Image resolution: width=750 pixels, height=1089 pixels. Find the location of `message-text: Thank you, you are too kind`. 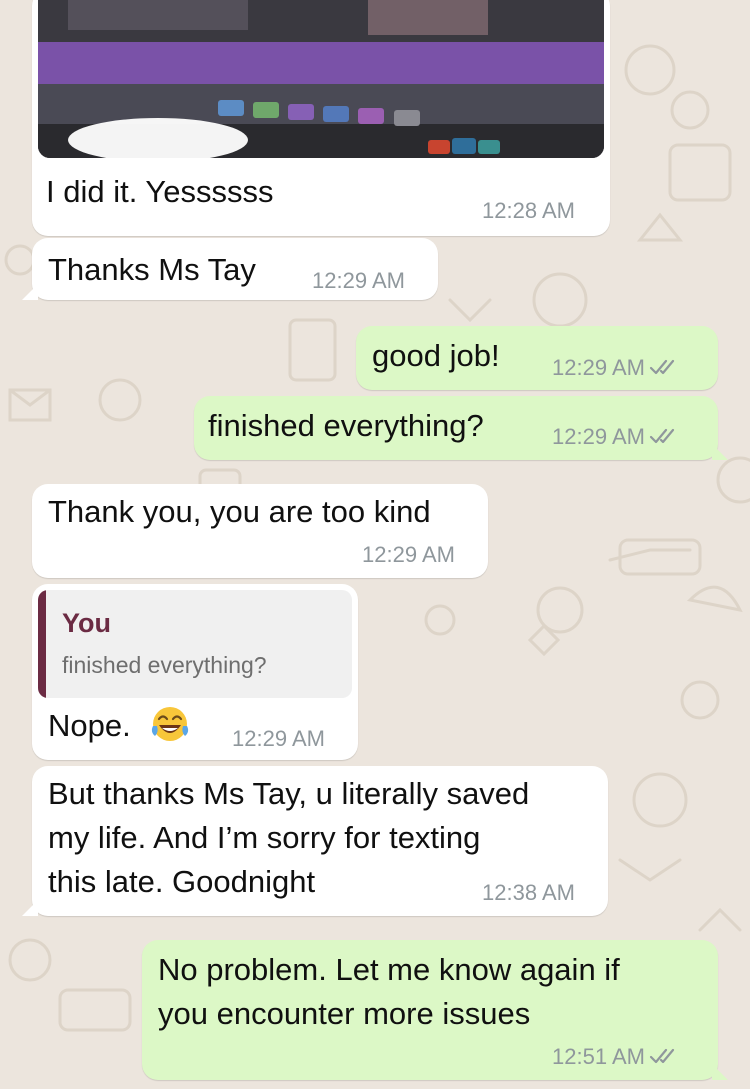

message-text: Thank you, you are too kind is located at coordinates (239, 511).